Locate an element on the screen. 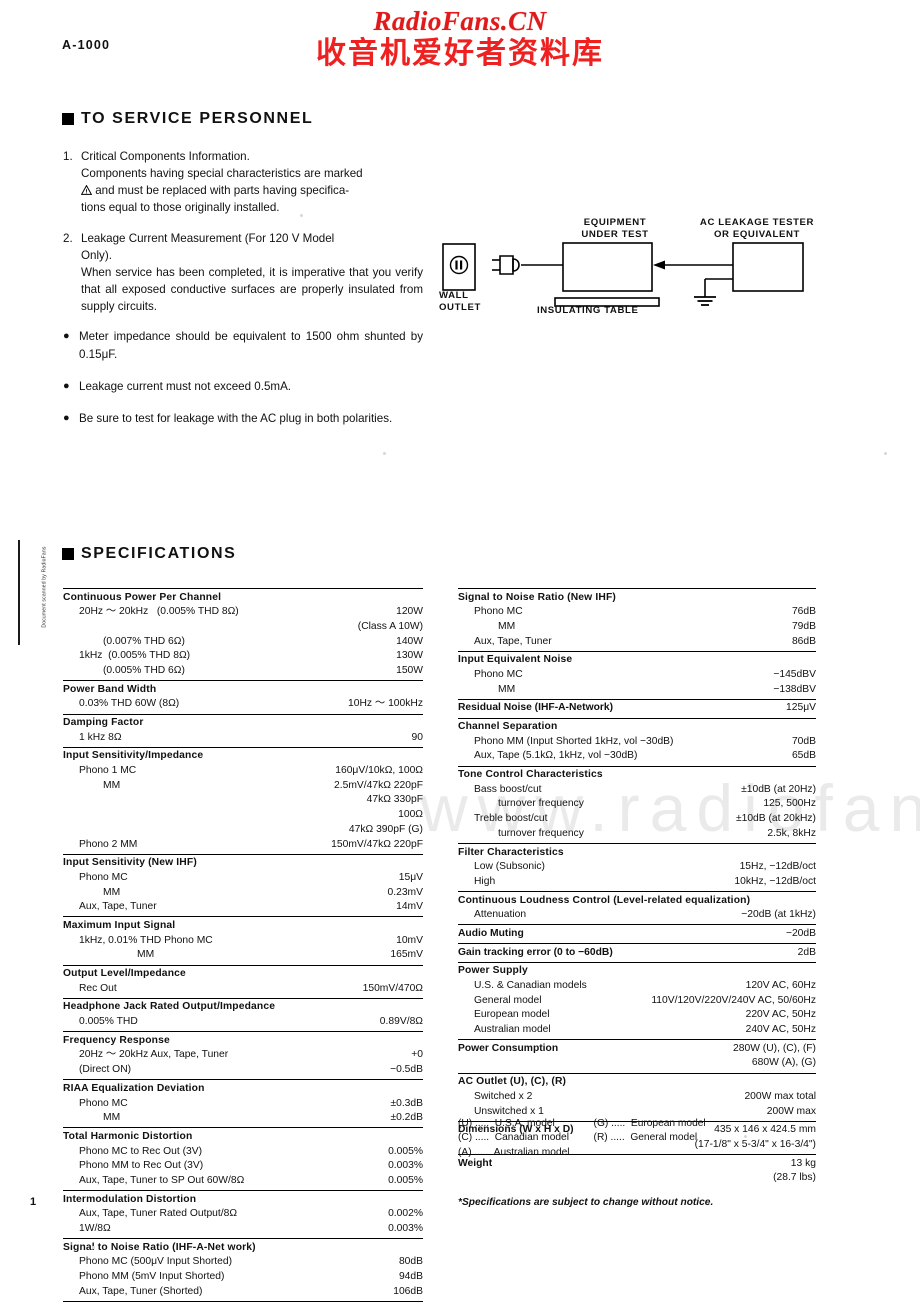  spec-row-label: Phono 2 MM is located at coordinates (108, 844).